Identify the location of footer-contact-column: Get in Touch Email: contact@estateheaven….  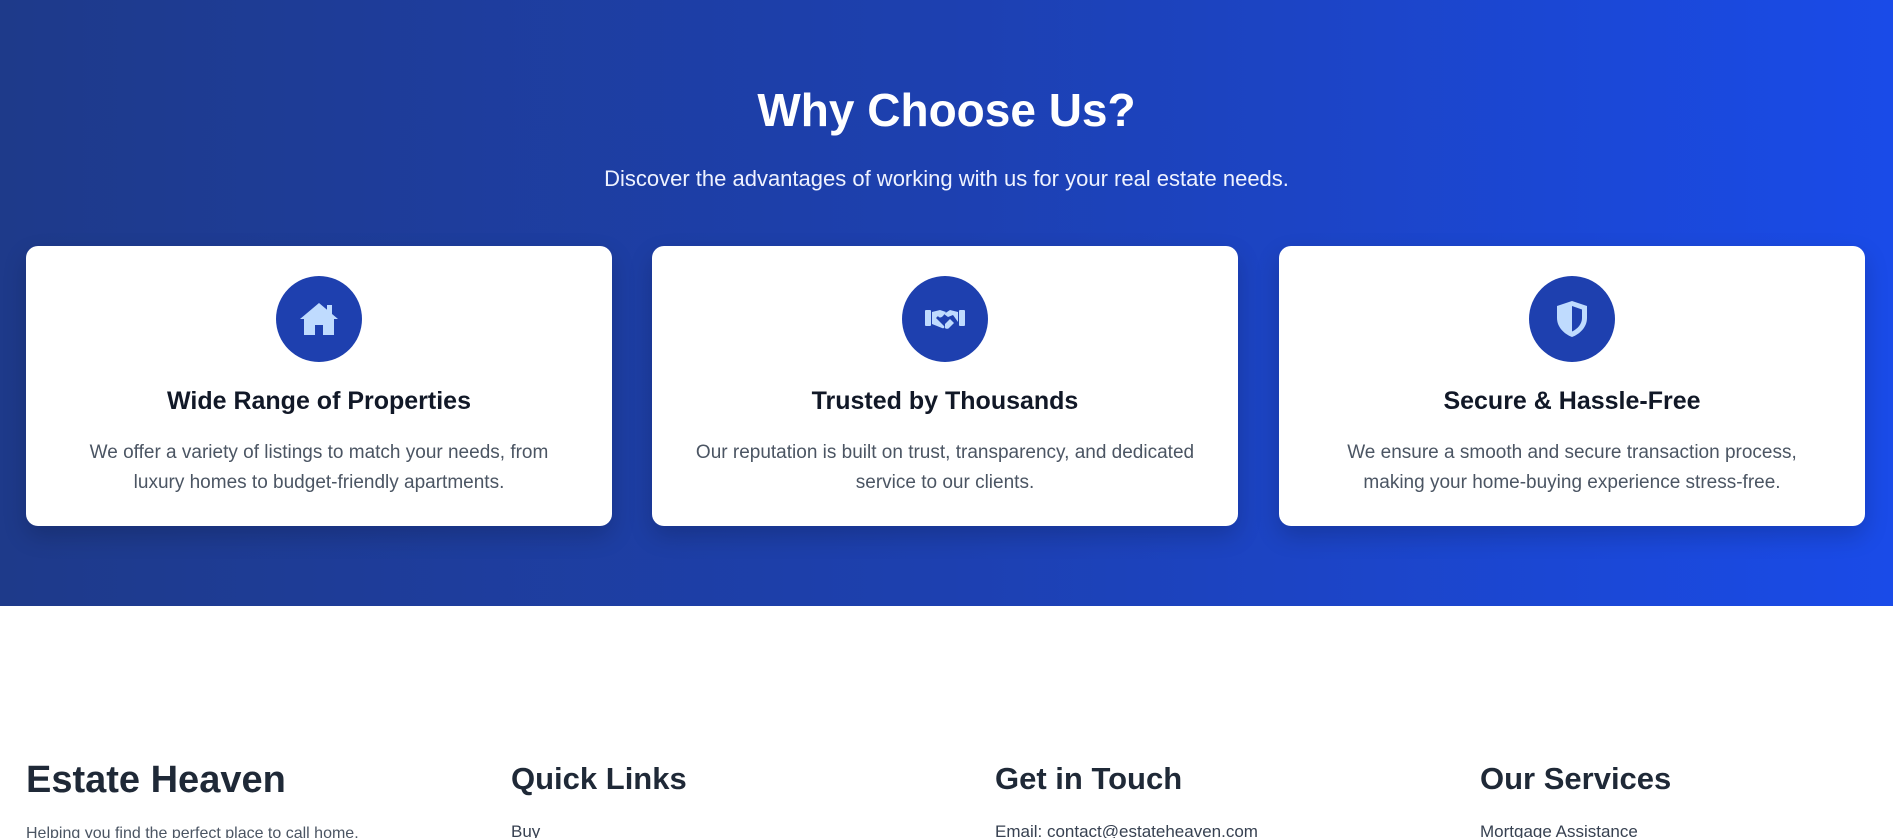
(1215, 722).